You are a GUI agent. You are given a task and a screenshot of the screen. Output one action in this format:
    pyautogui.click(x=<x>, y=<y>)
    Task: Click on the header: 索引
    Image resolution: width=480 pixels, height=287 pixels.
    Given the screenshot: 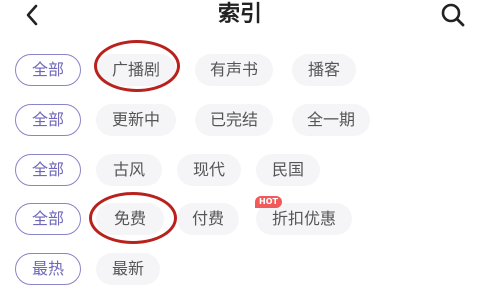 What is the action you would take?
    pyautogui.click(x=240, y=18)
    